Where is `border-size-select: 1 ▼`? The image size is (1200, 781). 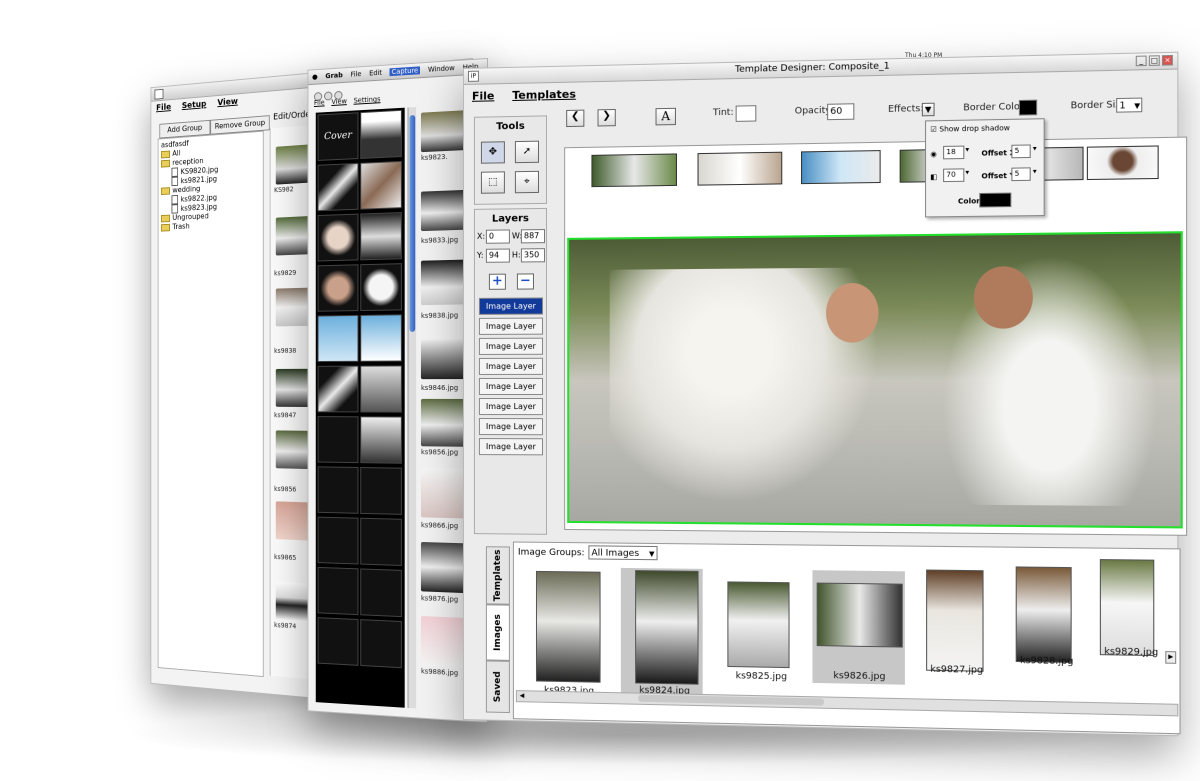 border-size-select: 1 ▼ is located at coordinates (1129, 105).